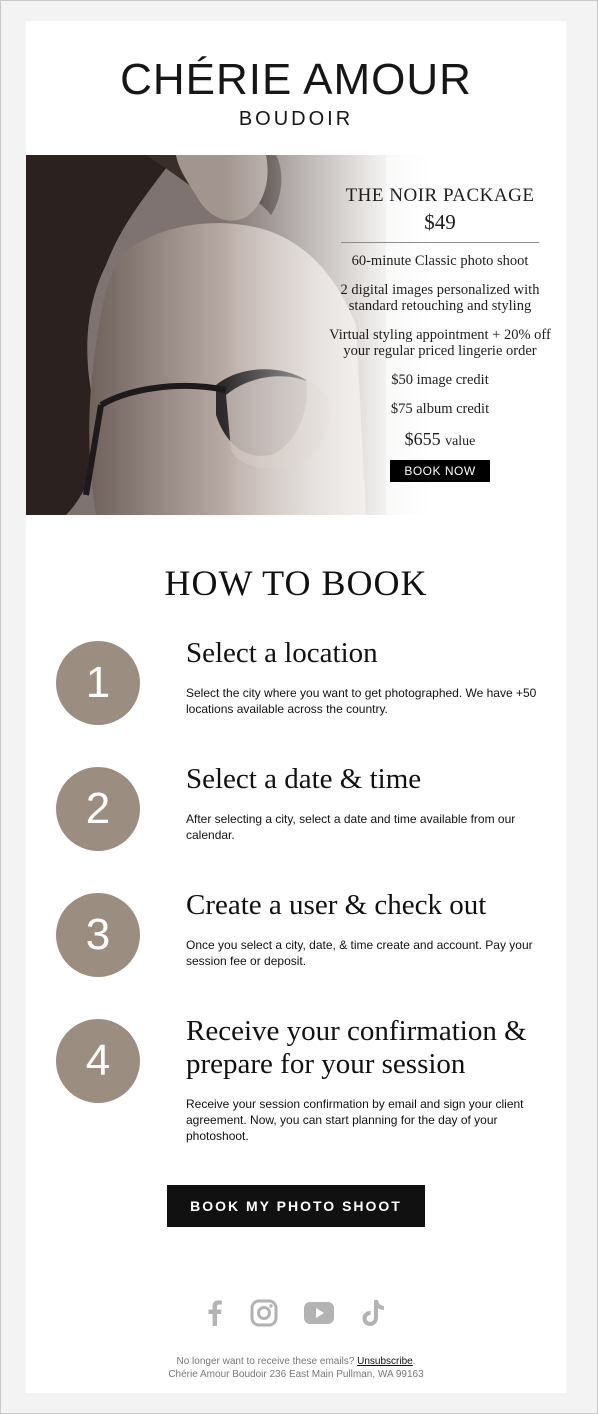 The height and width of the screenshot is (1414, 598). Describe the element at coordinates (460, 441) in the screenshot. I see `package-value-label: value` at that location.